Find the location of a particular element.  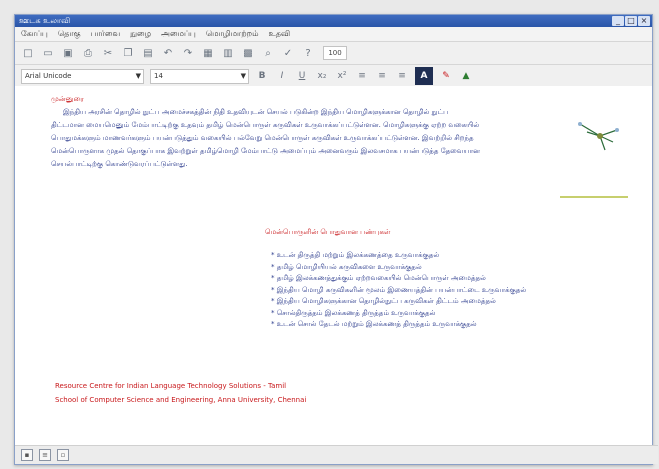

paste-icon: ▤ is located at coordinates (148, 53).